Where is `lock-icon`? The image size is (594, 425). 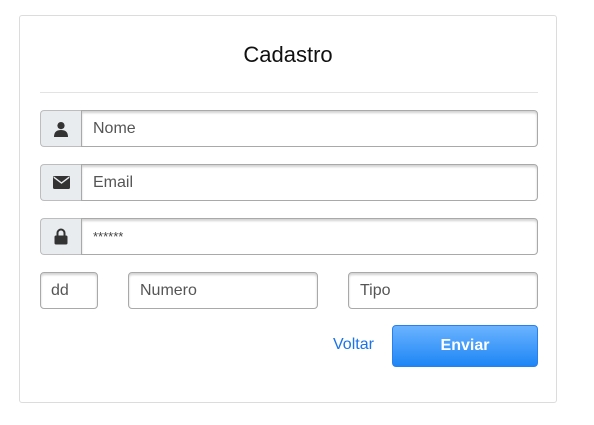
lock-icon is located at coordinates (60, 236).